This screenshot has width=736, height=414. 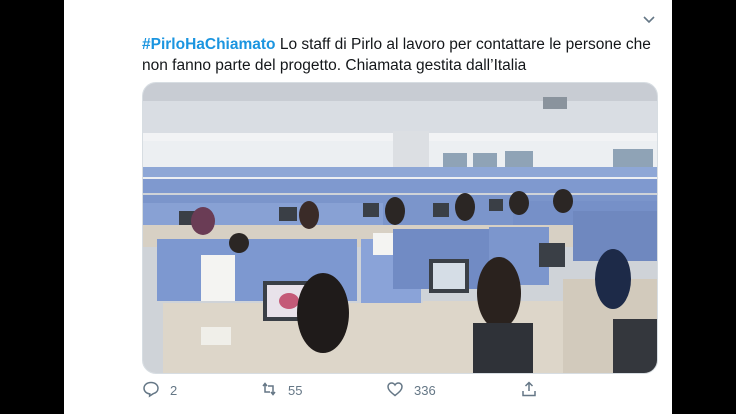 I want to click on share-action, so click(x=529, y=390).